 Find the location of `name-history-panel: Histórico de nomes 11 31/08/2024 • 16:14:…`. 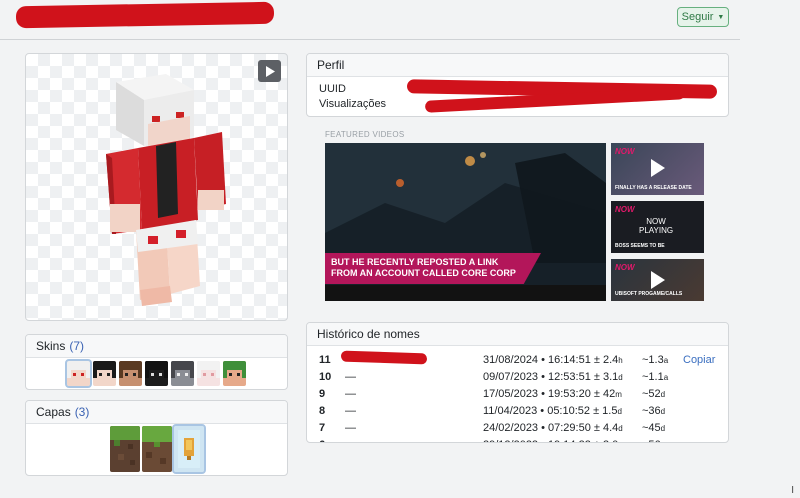

name-history-panel: Histórico de nomes 11 31/08/2024 • 16:14:… is located at coordinates (517, 382).